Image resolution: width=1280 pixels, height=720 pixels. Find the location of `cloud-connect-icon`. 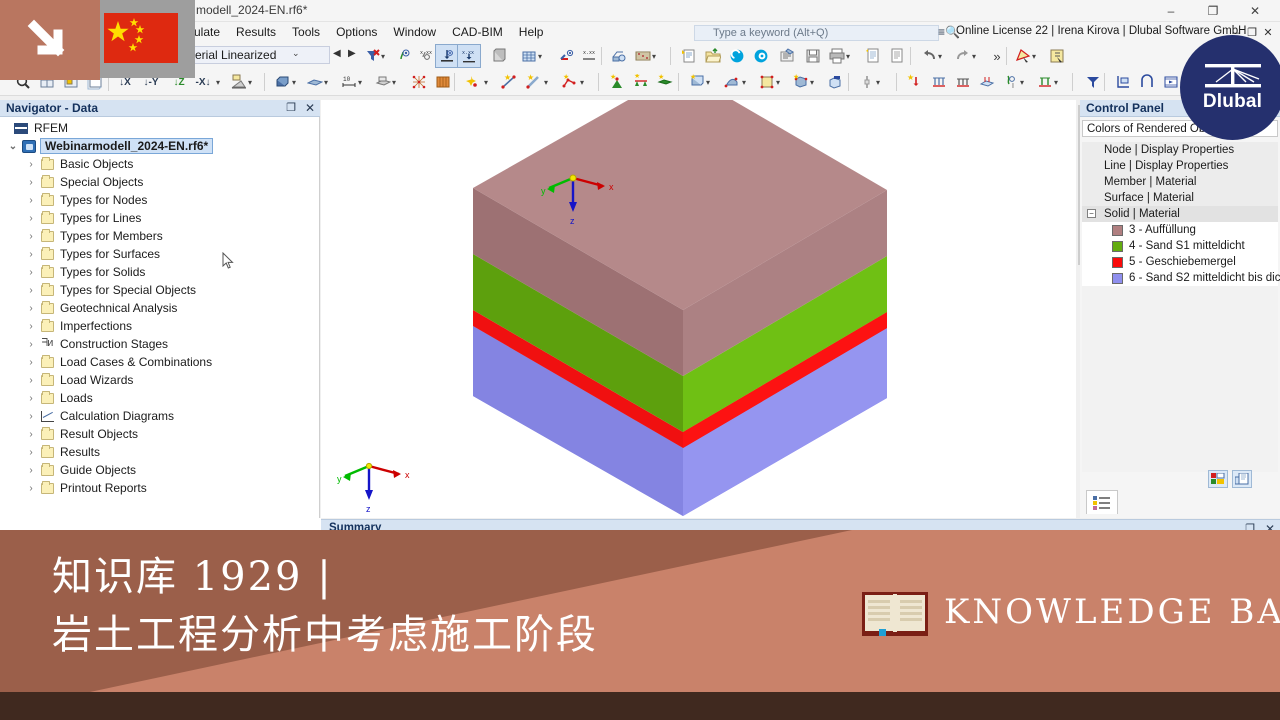

cloud-connect-icon is located at coordinates (737, 56).